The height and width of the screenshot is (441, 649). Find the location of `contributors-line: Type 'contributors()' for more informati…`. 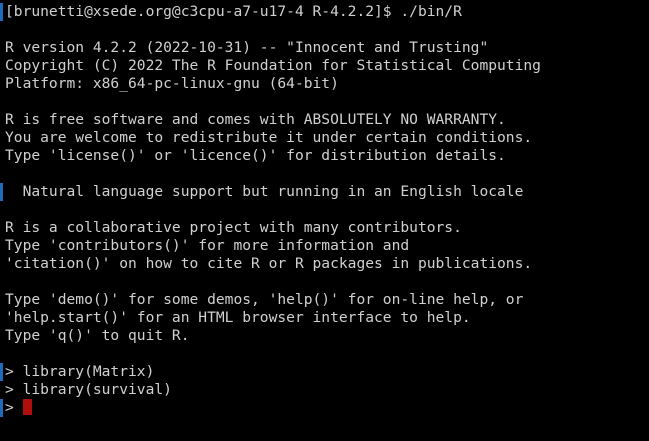

contributors-line: Type 'contributors()' for more informati… is located at coordinates (207, 245).